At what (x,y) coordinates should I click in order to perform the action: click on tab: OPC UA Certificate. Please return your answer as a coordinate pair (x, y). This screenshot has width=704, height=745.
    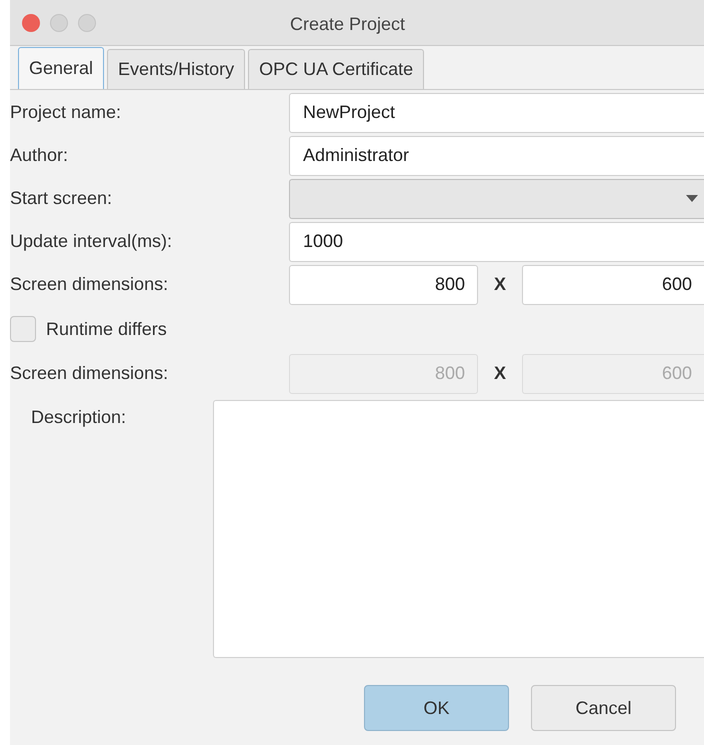
    Looking at the image, I should click on (336, 69).